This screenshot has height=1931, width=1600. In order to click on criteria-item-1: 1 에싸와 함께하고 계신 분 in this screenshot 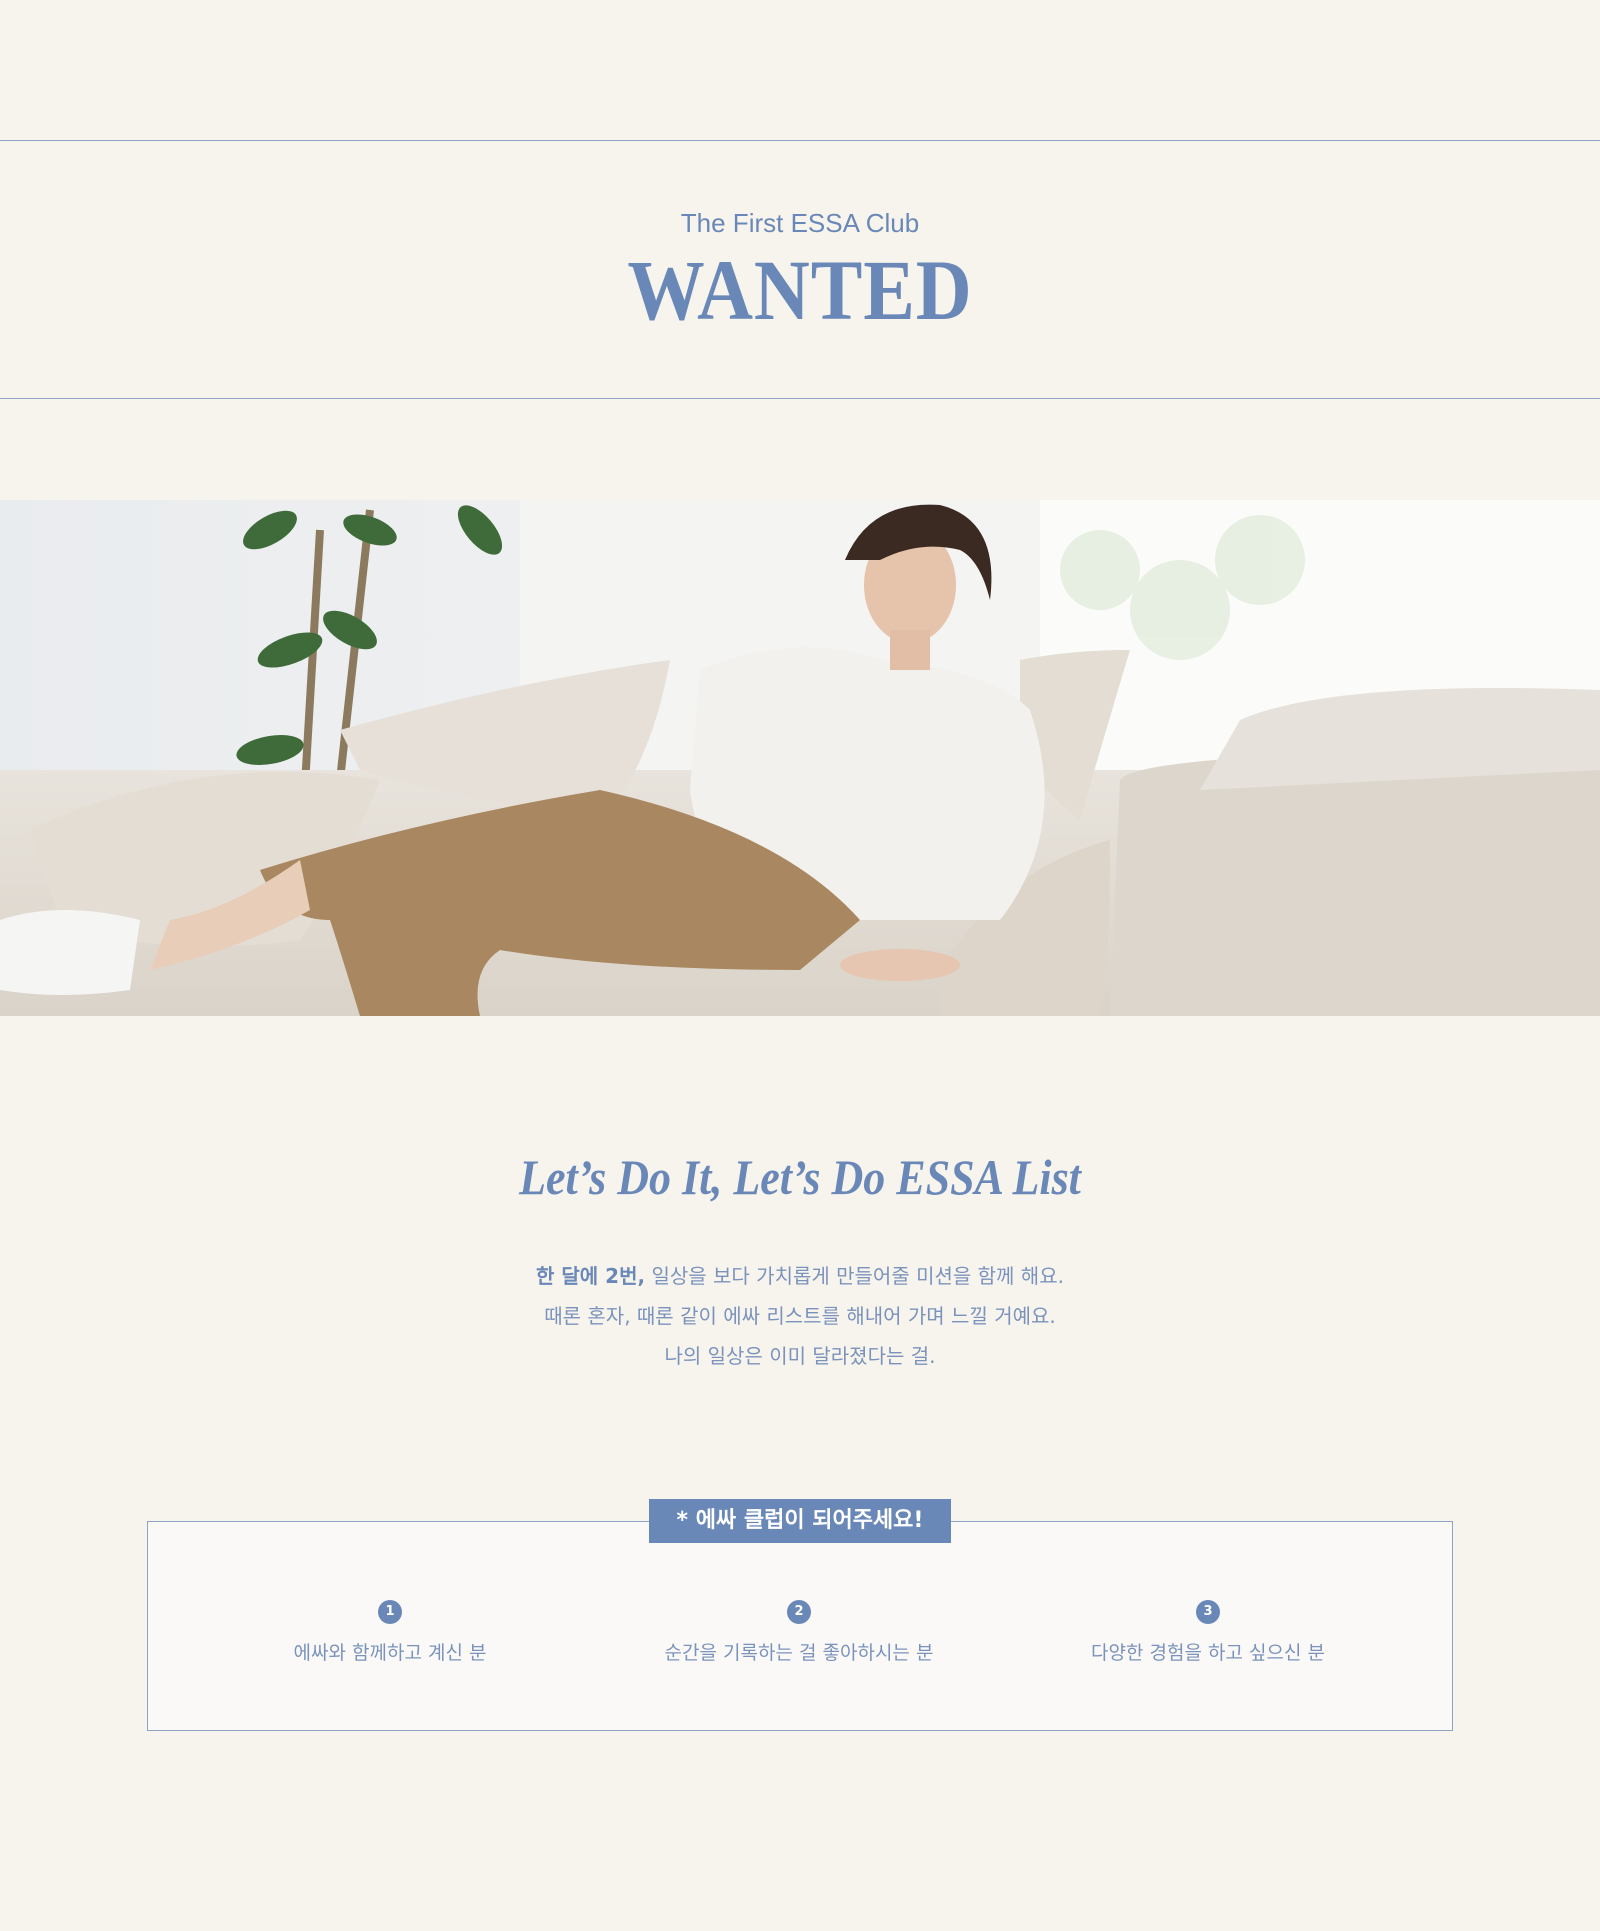, I will do `click(390, 1632)`.